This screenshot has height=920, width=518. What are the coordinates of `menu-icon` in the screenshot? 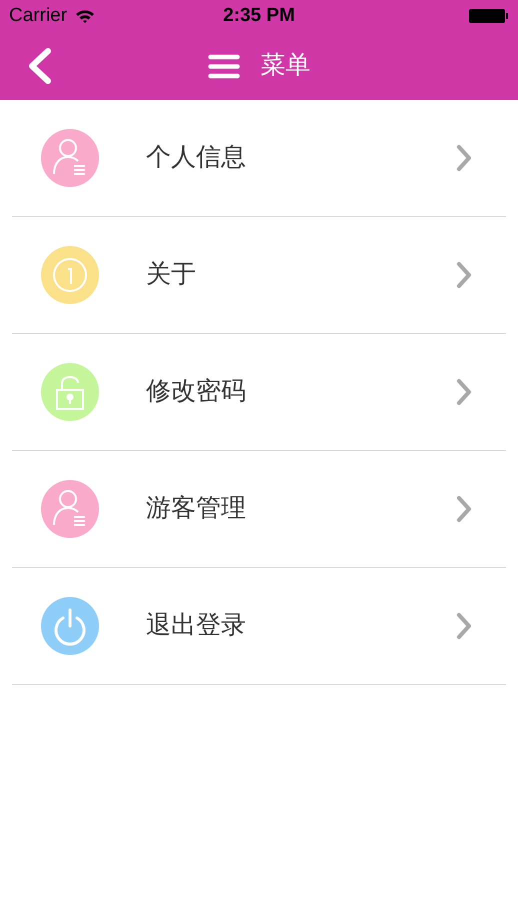 It's located at (224, 66).